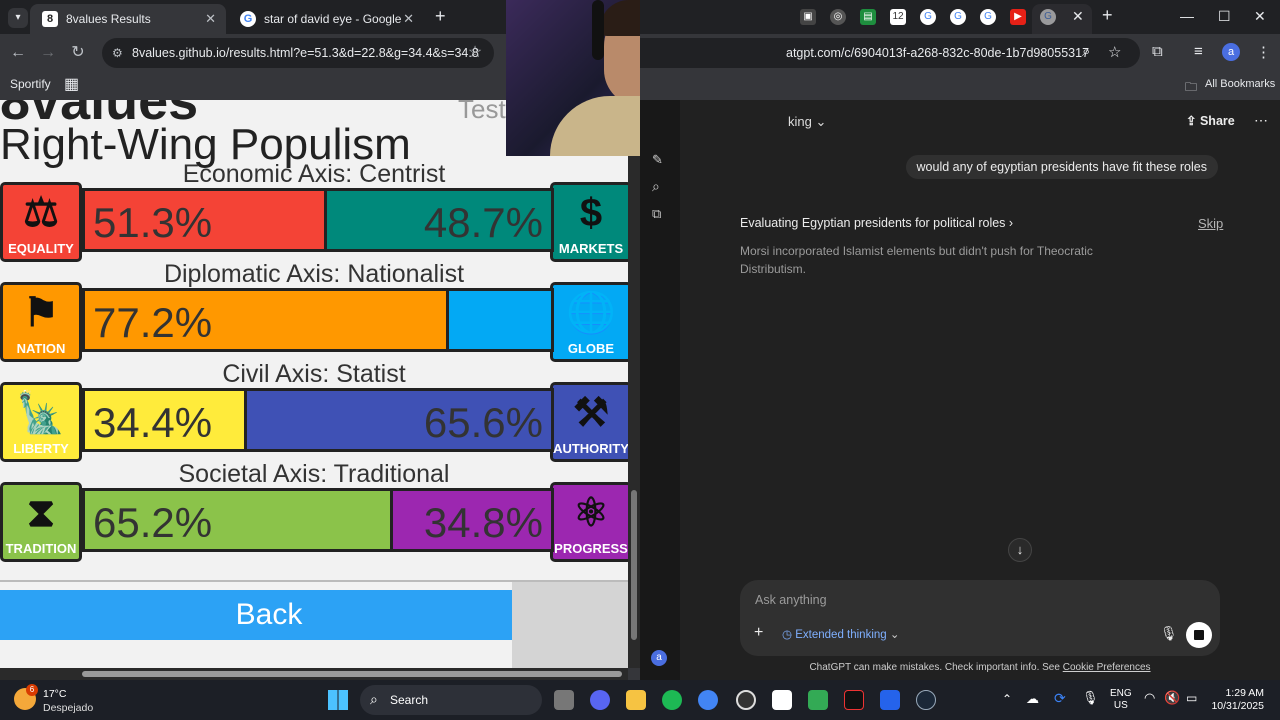 The width and height of the screenshot is (1280, 720). I want to click on share-icon: ⇪, so click(1191, 121).